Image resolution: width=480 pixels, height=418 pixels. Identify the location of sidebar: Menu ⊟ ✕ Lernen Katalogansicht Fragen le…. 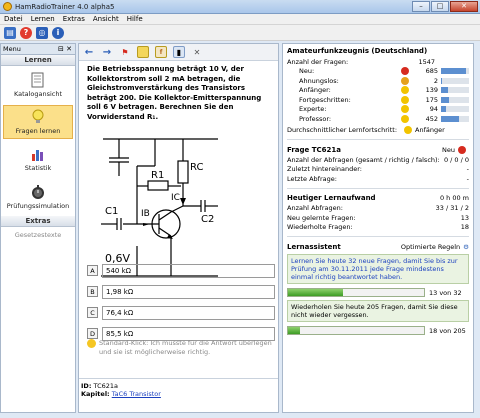
(38, 228).